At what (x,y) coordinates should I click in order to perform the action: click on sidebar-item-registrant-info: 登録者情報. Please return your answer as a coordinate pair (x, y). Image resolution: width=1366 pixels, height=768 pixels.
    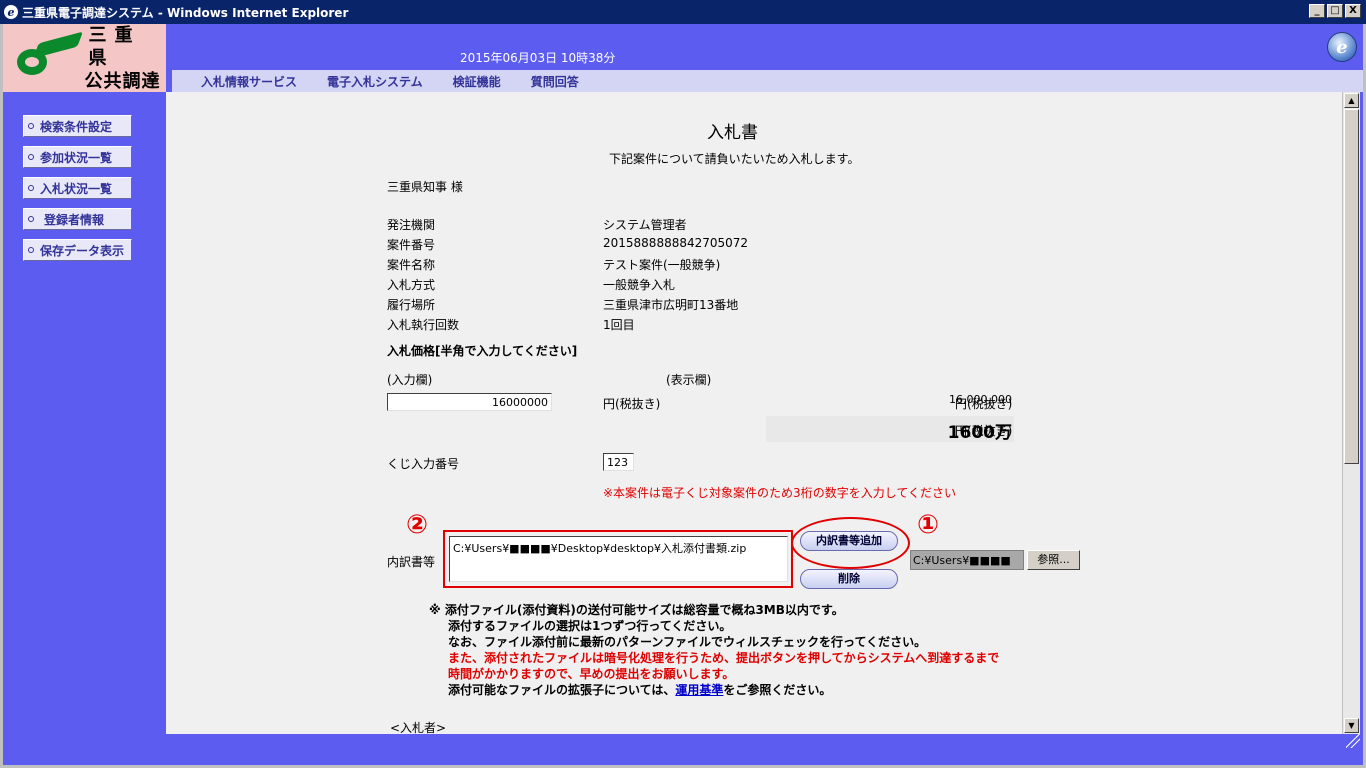
    Looking at the image, I should click on (77, 219).